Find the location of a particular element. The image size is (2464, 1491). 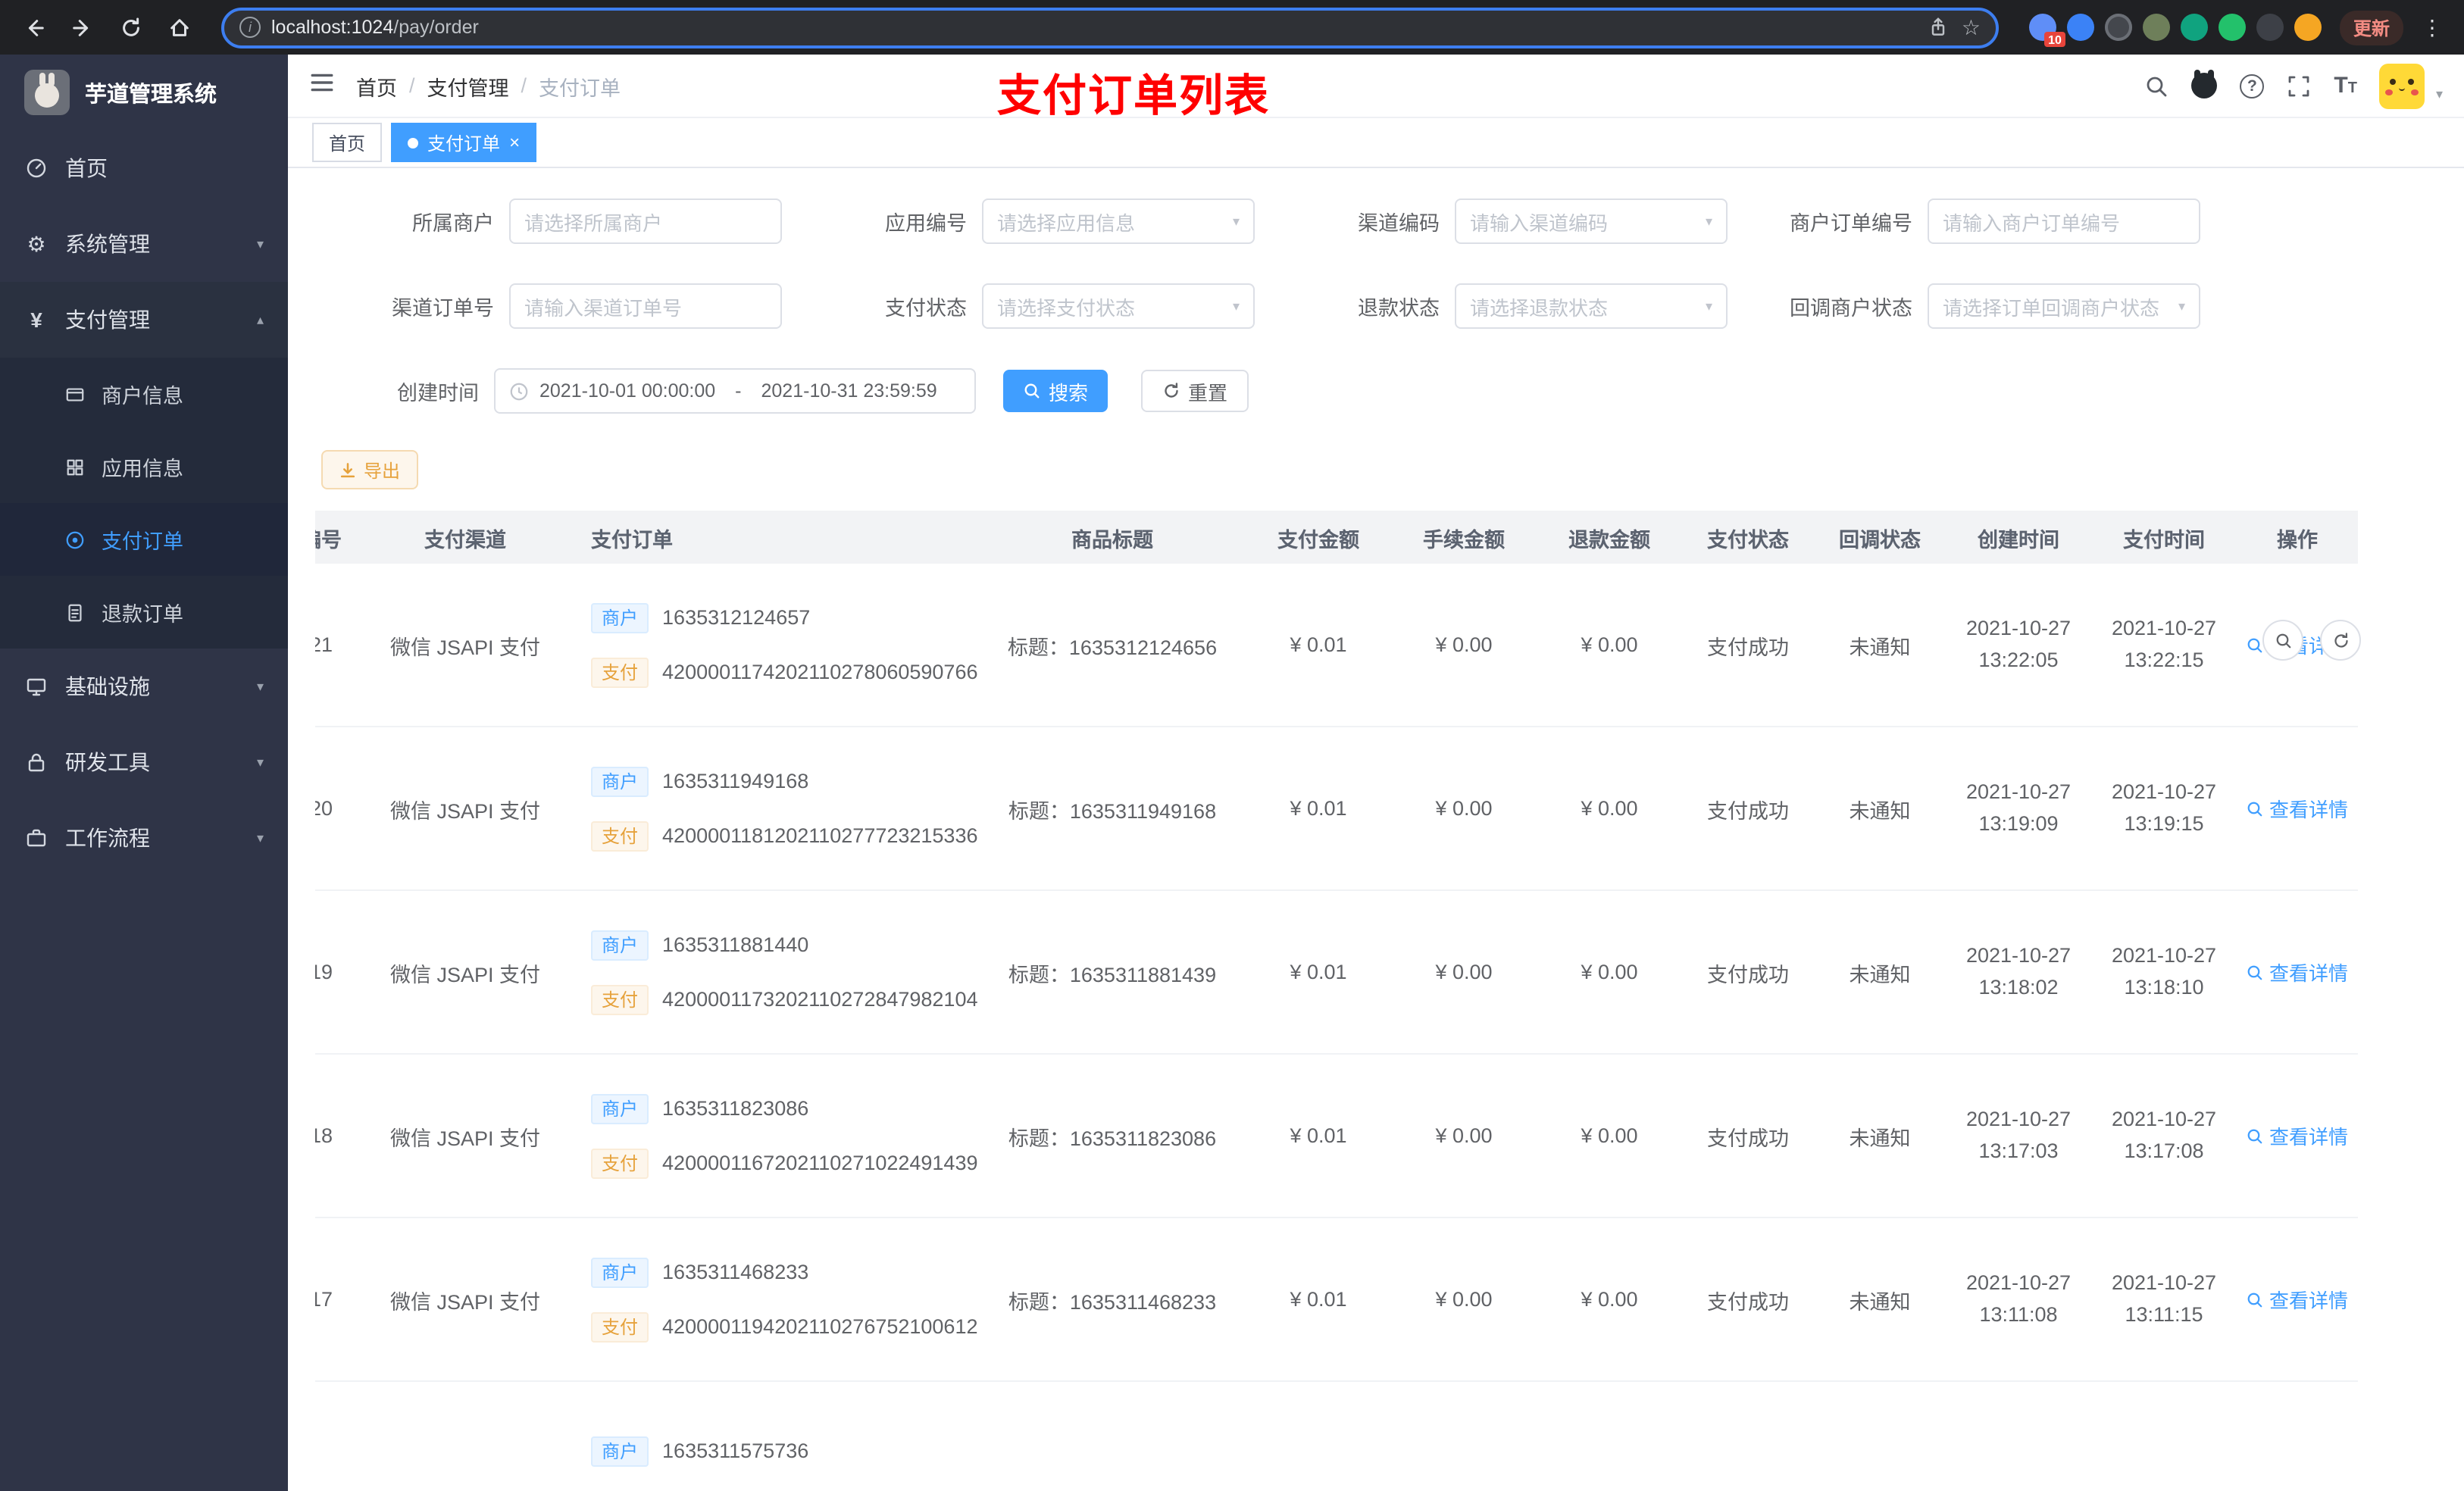

created-time: 2021-10-27 13:22:05 is located at coordinates (2018, 644).